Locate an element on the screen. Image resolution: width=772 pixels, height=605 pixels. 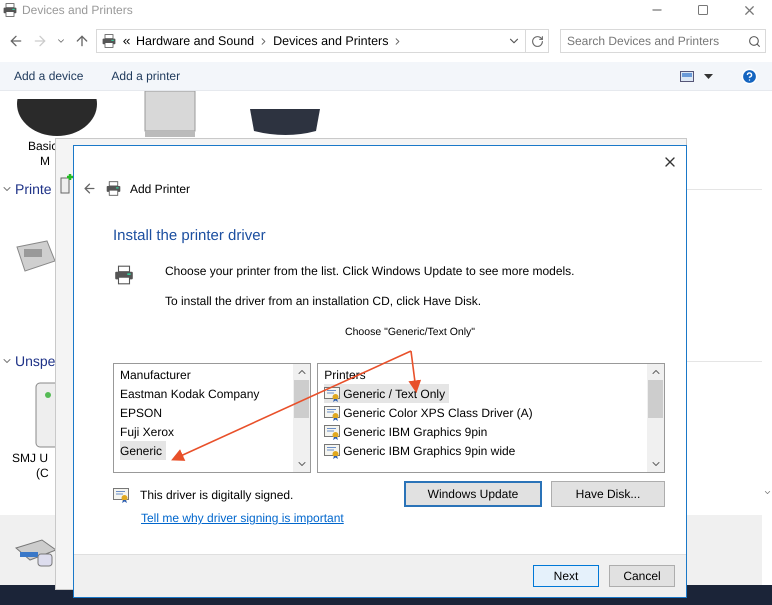
list-box: Manufacturer Eastman Kodak Company EPSON Fuji Xerox Generic is located at coordinates (212, 418).